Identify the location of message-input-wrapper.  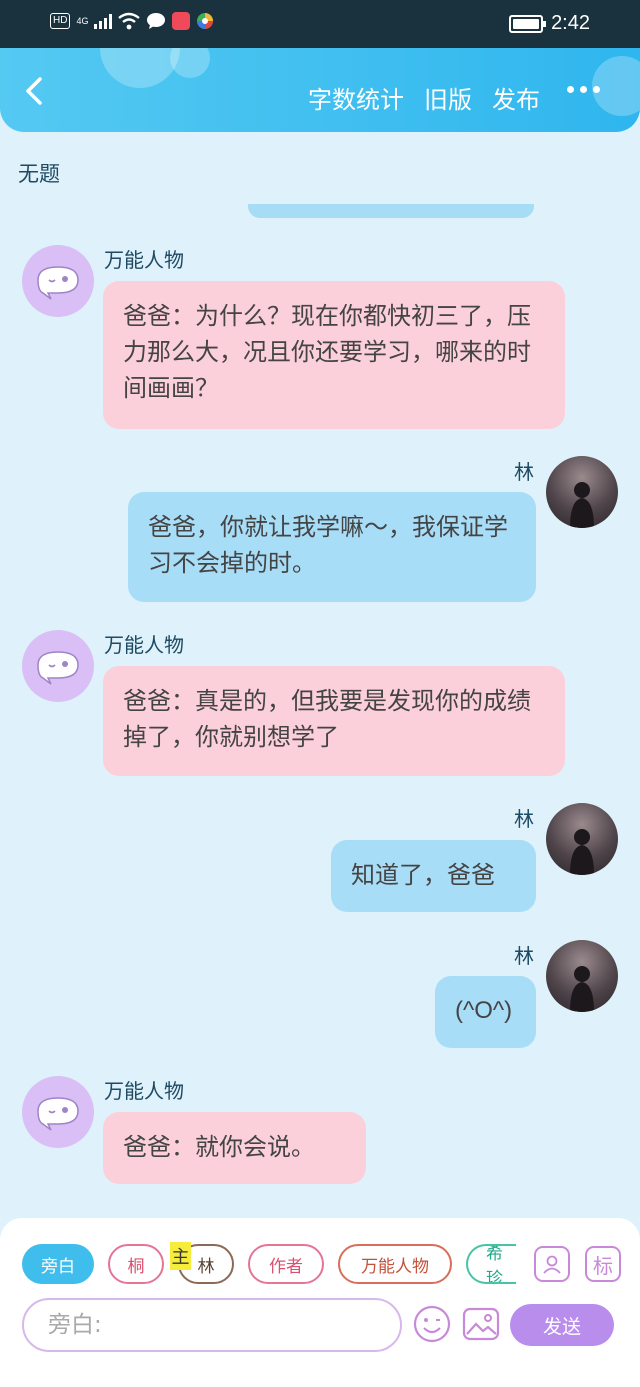
(212, 1325).